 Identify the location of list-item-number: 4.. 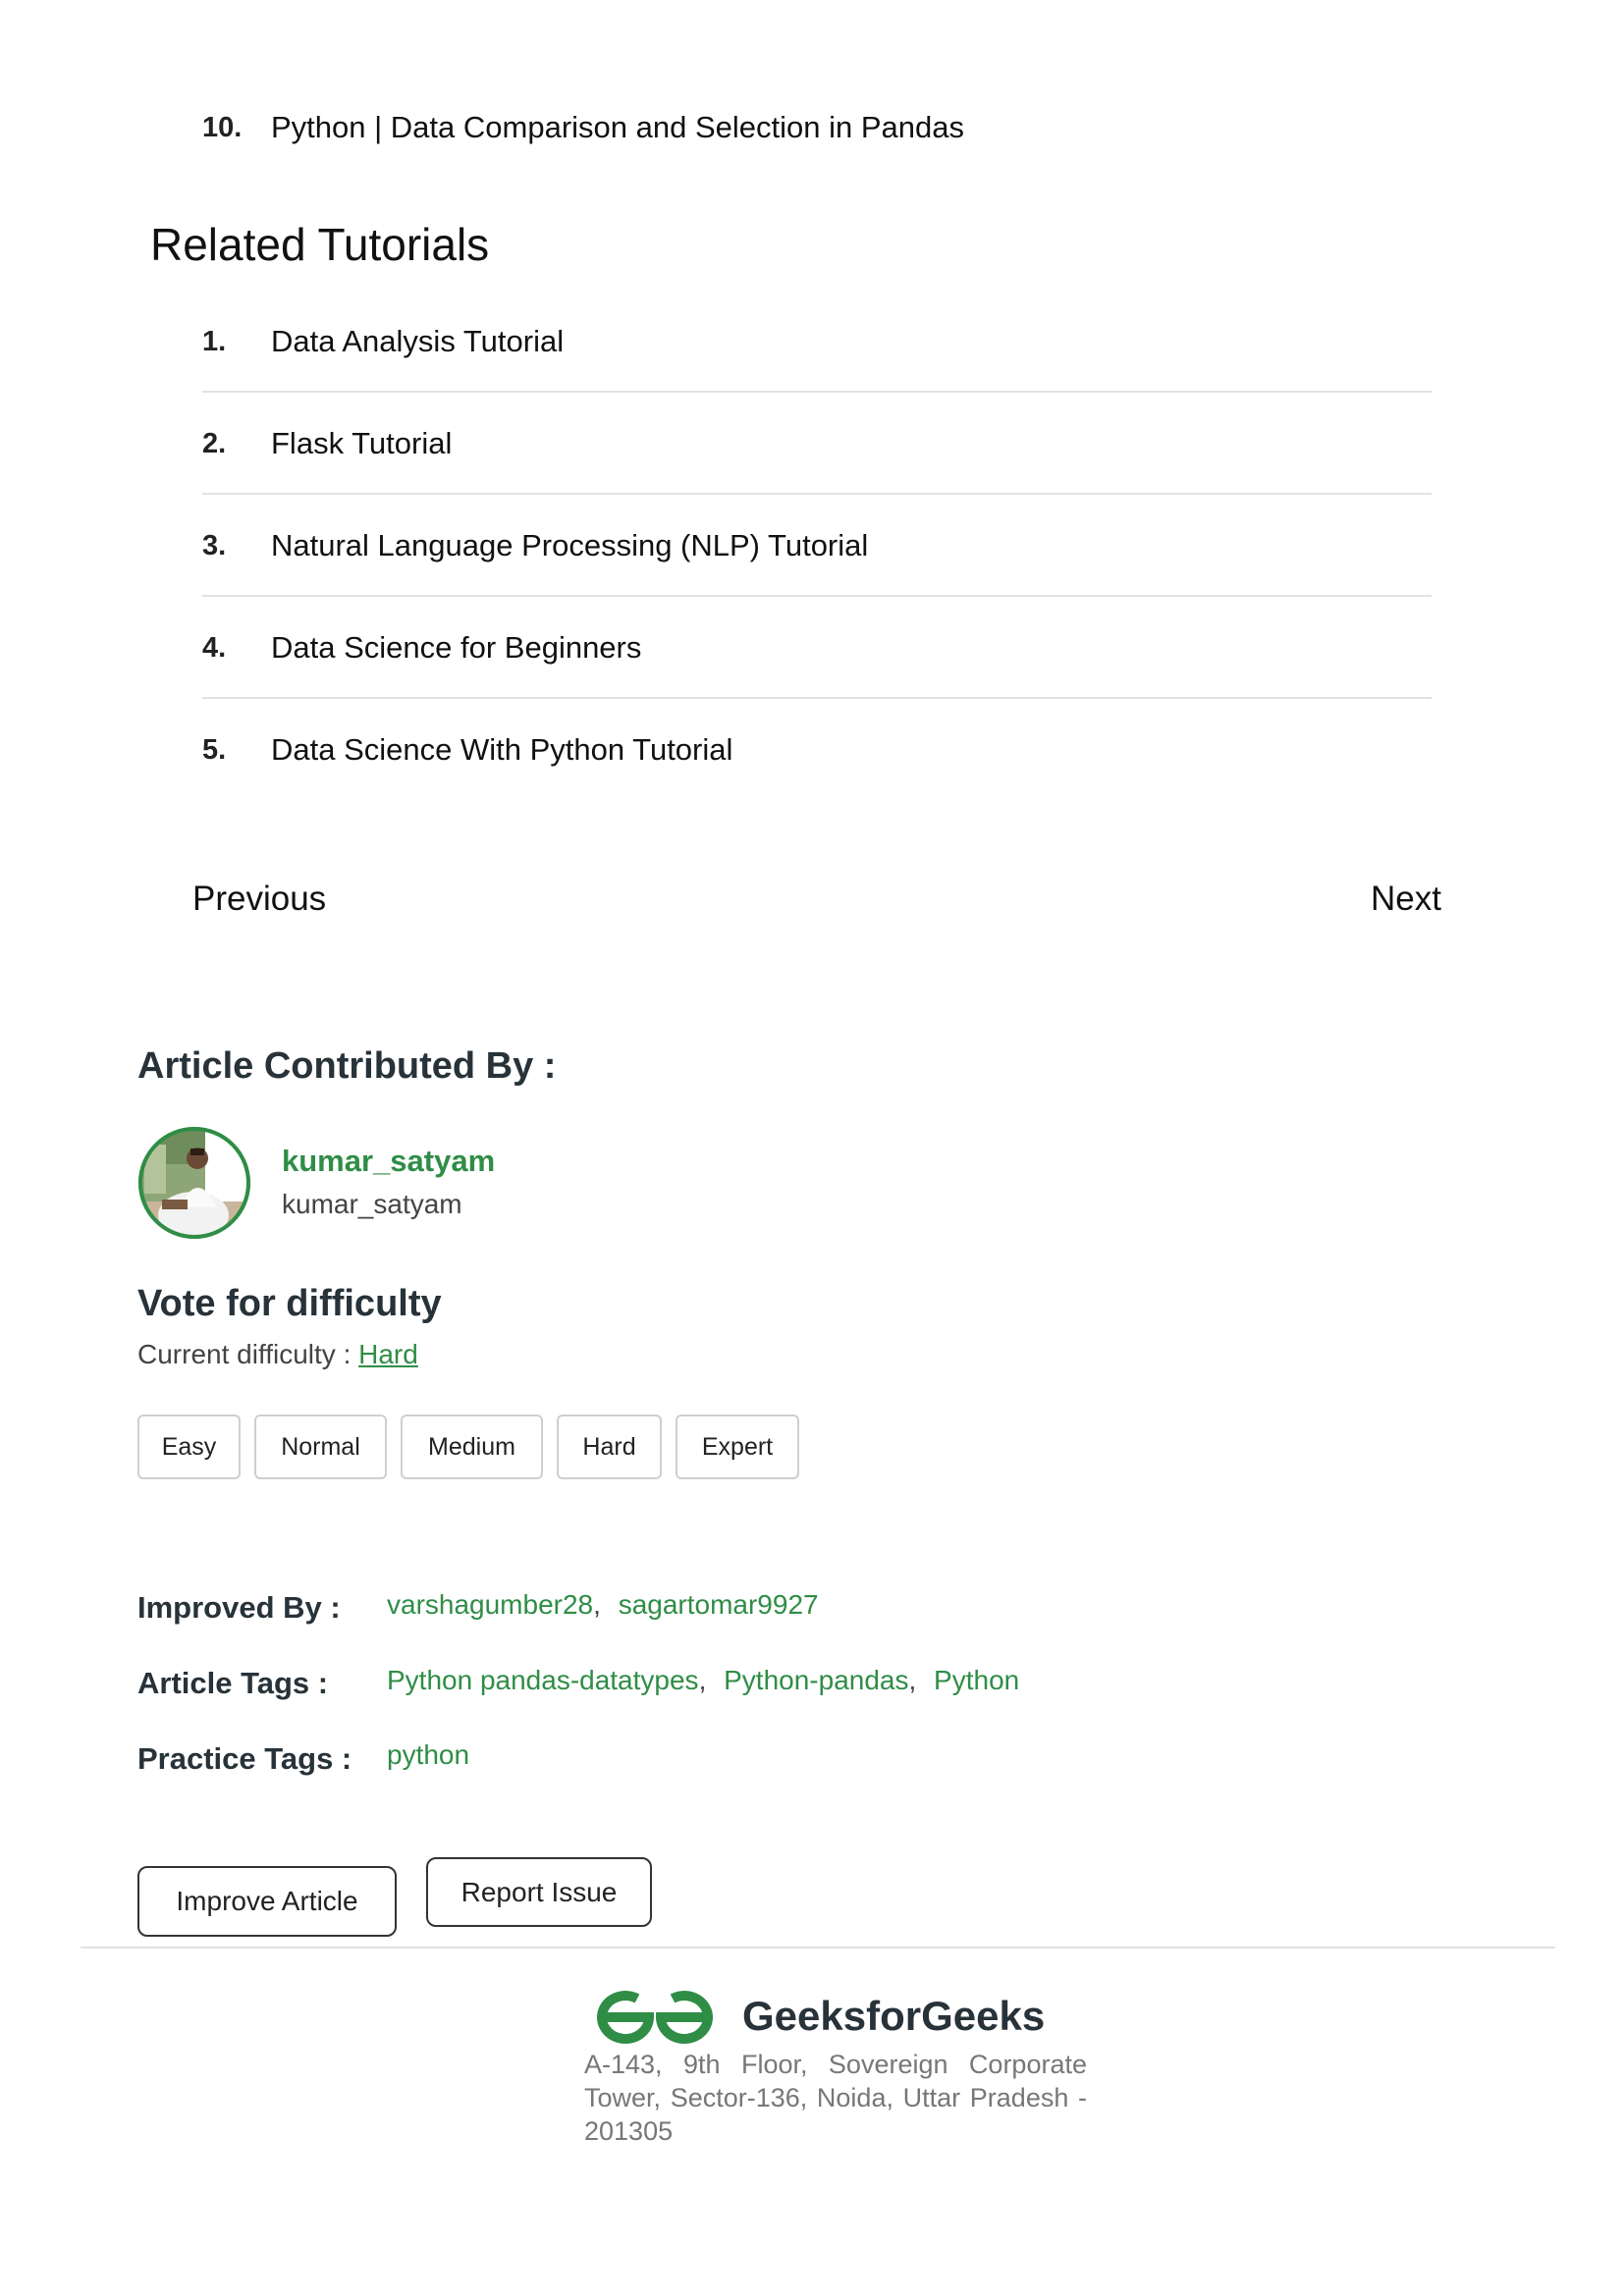
(215, 648).